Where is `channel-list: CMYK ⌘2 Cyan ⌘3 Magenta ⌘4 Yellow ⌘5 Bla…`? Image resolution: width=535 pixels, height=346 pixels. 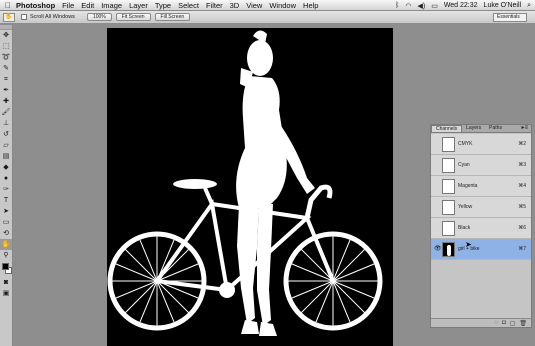
channel-list: CMYK ⌘2 Cyan ⌘3 Magenta ⌘4 Yellow ⌘5 Bla… is located at coordinates (481, 197).